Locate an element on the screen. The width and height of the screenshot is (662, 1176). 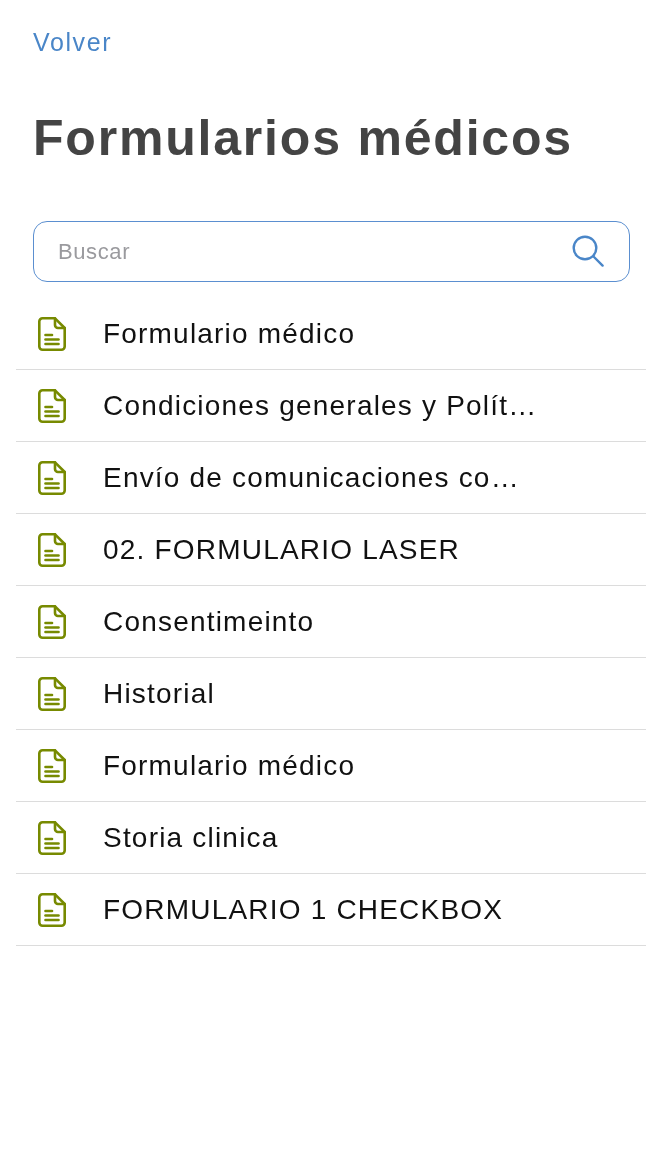
back-link: Volver is located at coordinates (73, 42).